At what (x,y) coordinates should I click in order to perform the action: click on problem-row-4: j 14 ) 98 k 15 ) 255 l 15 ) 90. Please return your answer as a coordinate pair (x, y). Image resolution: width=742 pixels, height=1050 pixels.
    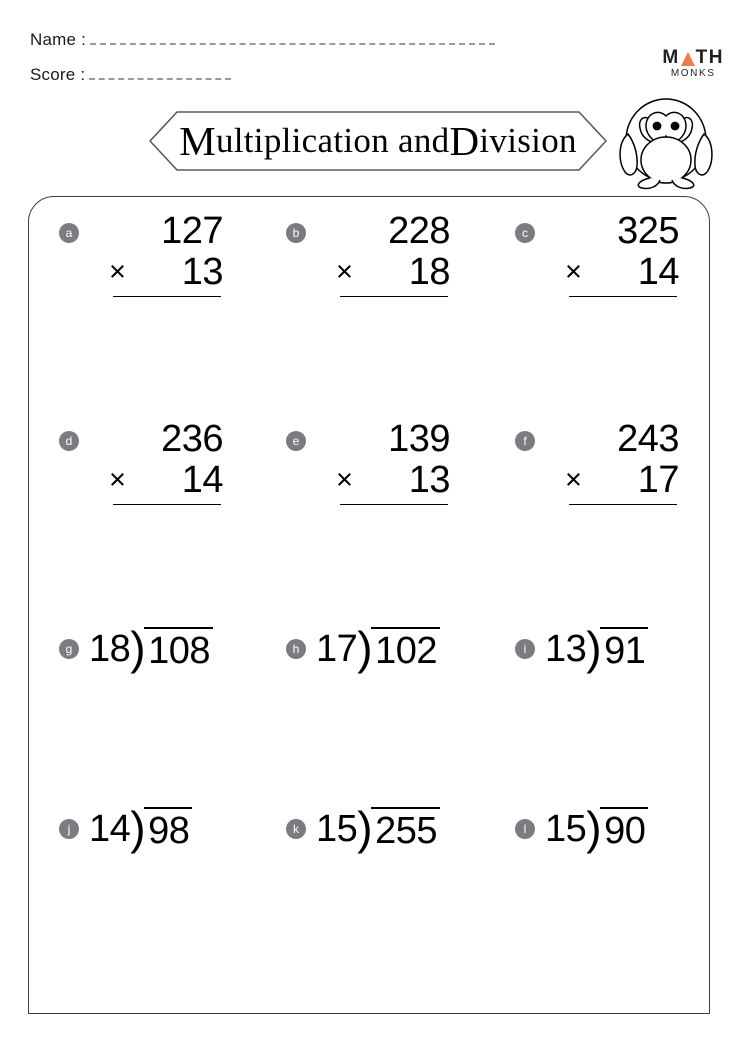
    Looking at the image, I should click on (370, 851).